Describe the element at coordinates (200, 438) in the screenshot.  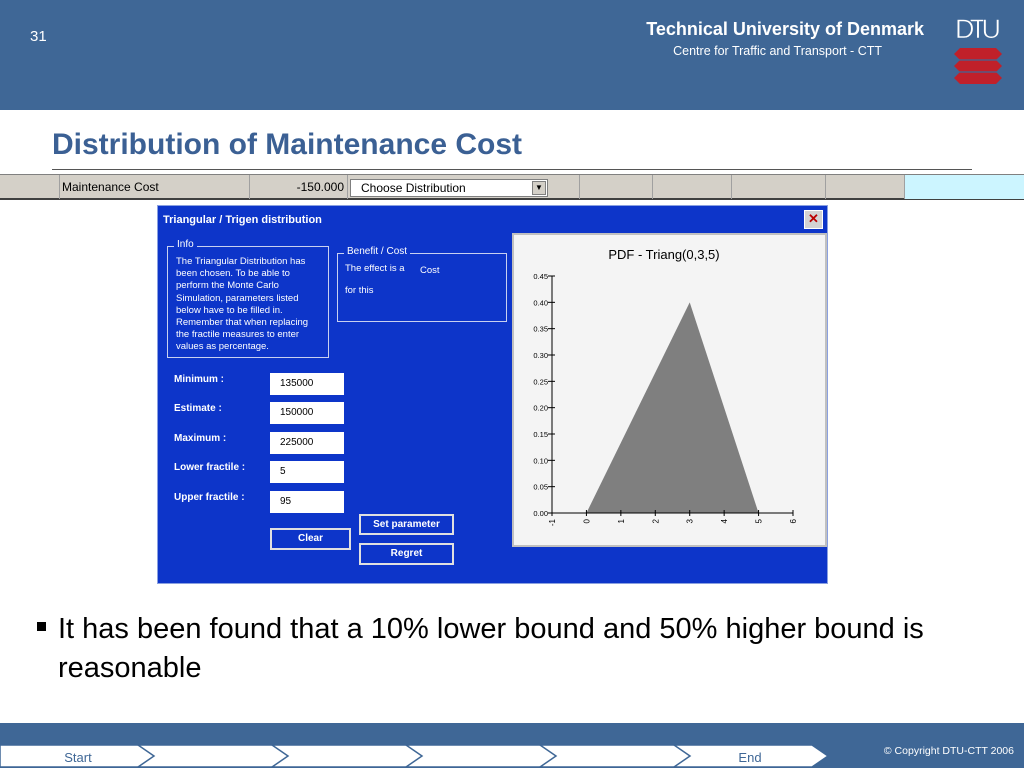
I see `maximum-label: Maximum :` at that location.